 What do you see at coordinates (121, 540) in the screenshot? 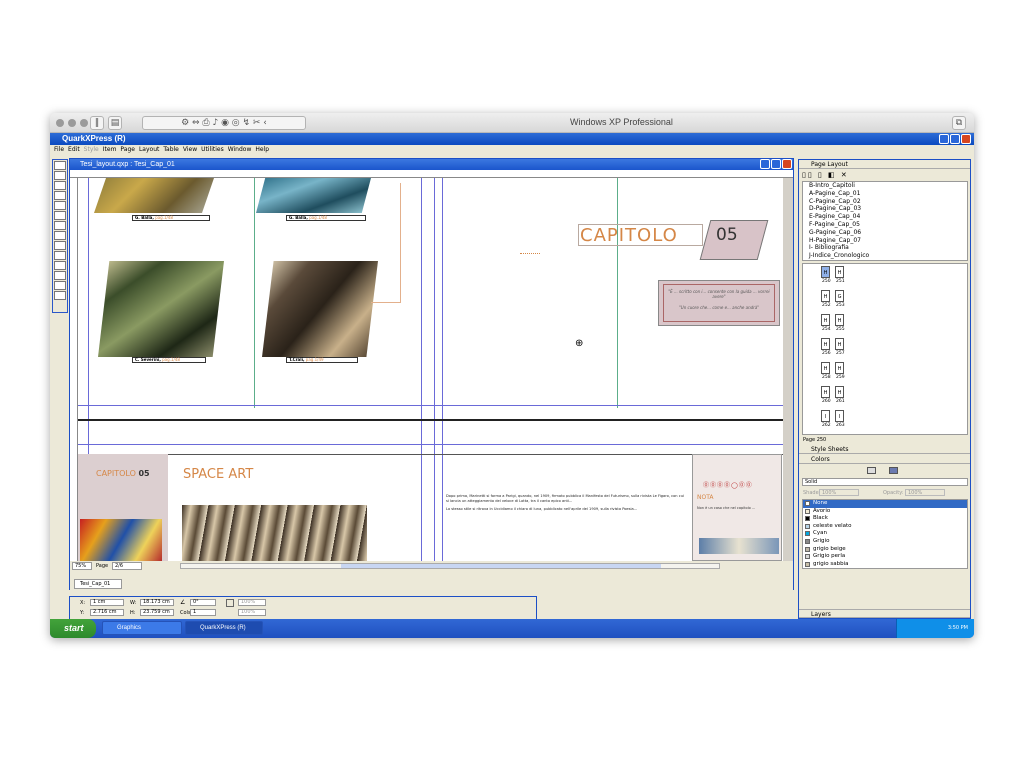
I see `artwork-image-left` at bounding box center [121, 540].